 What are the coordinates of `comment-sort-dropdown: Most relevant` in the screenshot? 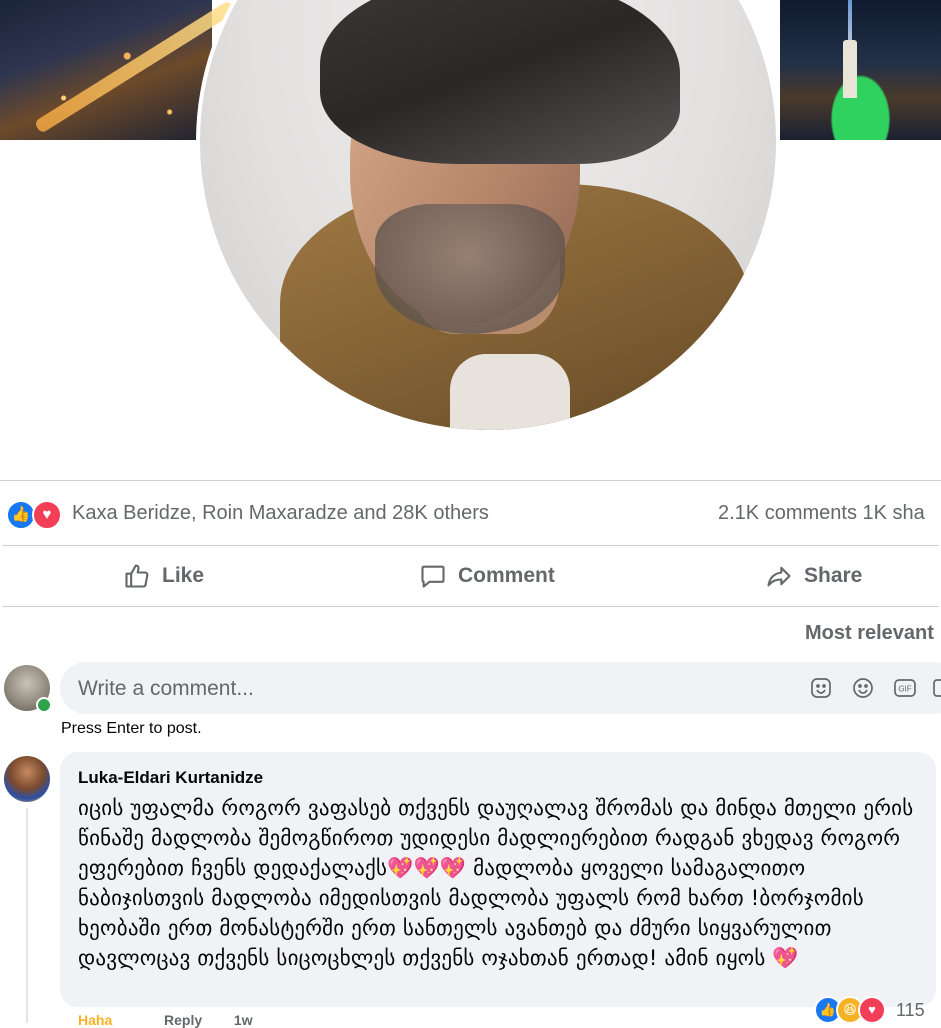 It's located at (869, 633).